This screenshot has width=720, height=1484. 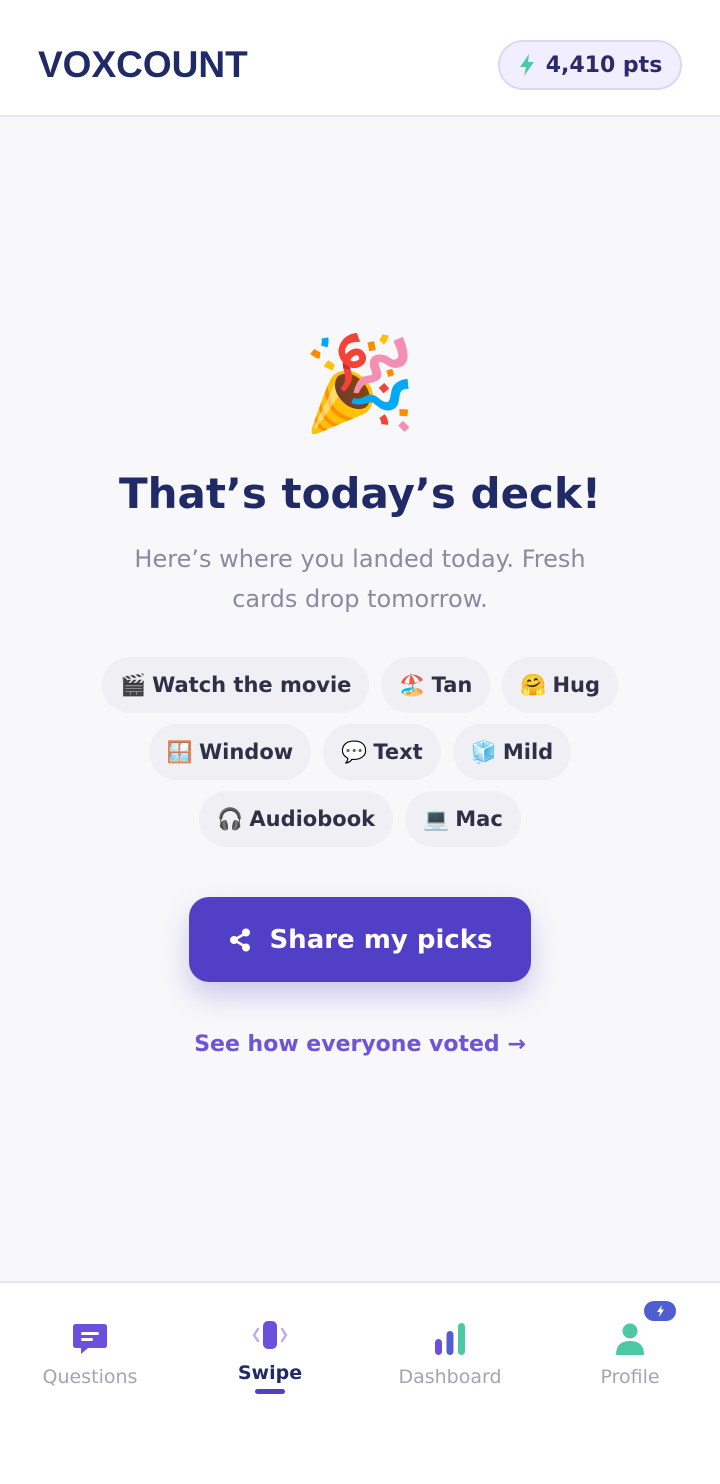 What do you see at coordinates (360, 58) in the screenshot?
I see `top-header: VOXCOUNT 4,410 pts` at bounding box center [360, 58].